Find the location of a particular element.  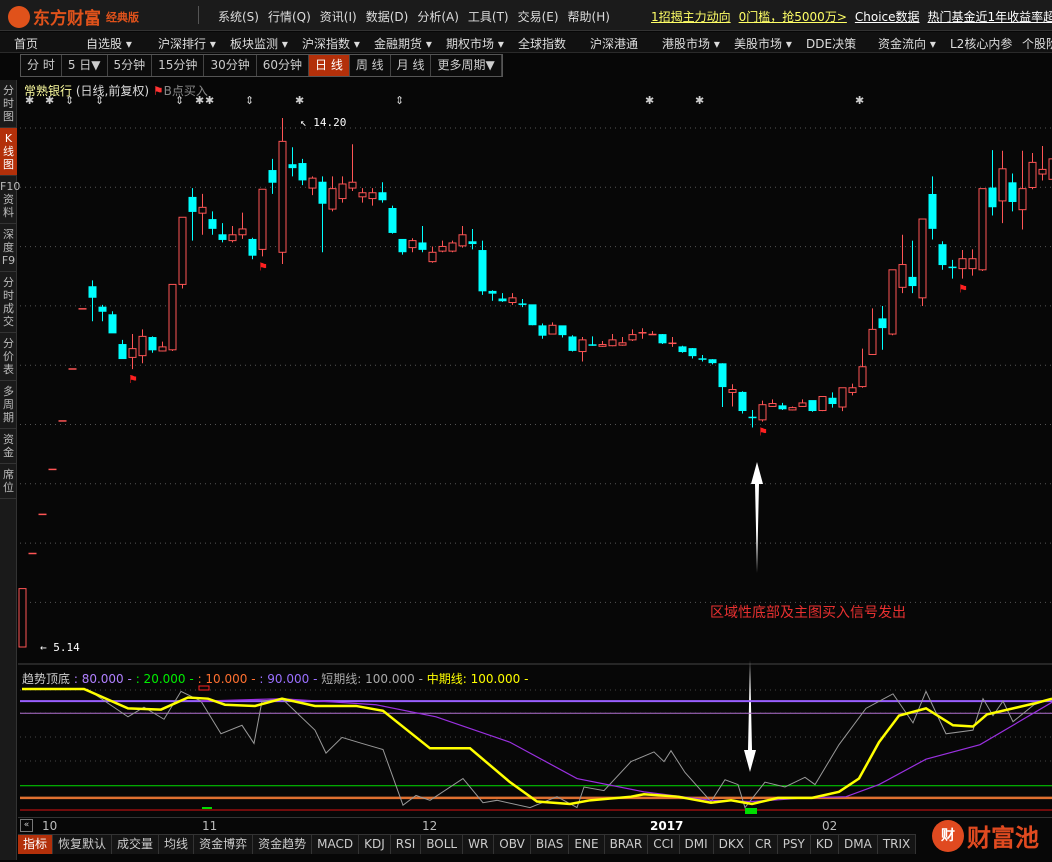

indicator-tab: ENE is located at coordinates (587, 844).